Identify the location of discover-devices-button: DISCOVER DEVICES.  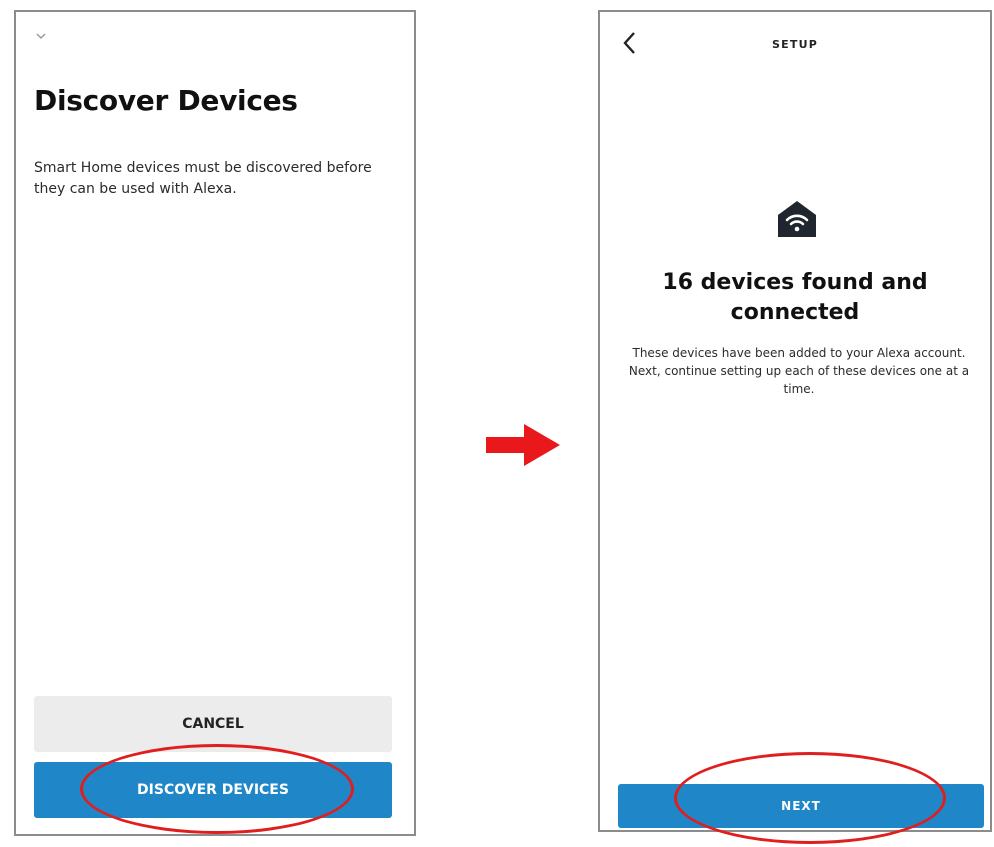
(213, 790).